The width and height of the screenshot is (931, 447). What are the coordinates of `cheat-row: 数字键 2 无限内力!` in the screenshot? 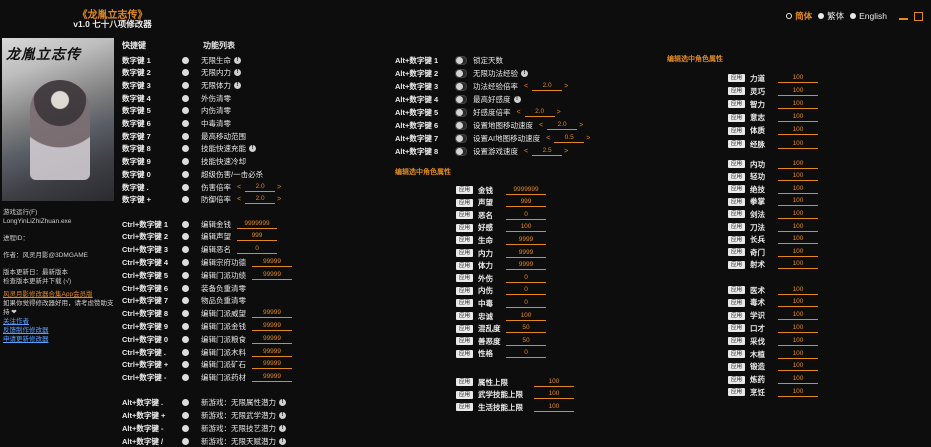 It's located at (181, 73).